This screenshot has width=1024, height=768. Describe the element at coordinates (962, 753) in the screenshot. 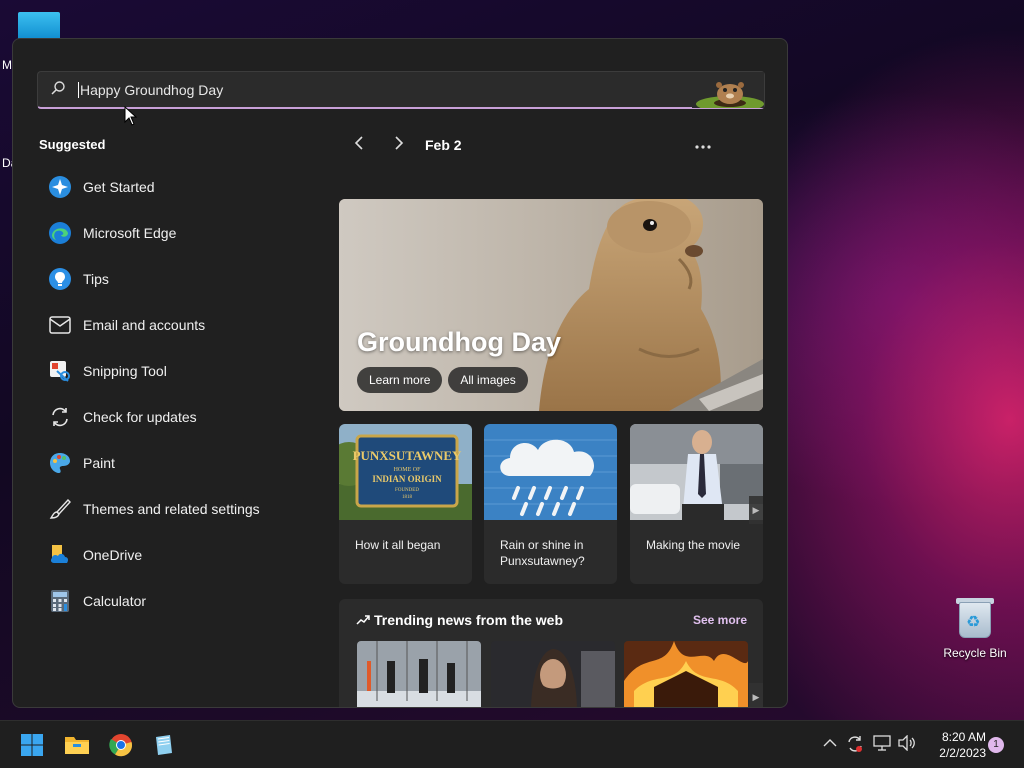

I see `clock-date: 2/2/2023` at that location.